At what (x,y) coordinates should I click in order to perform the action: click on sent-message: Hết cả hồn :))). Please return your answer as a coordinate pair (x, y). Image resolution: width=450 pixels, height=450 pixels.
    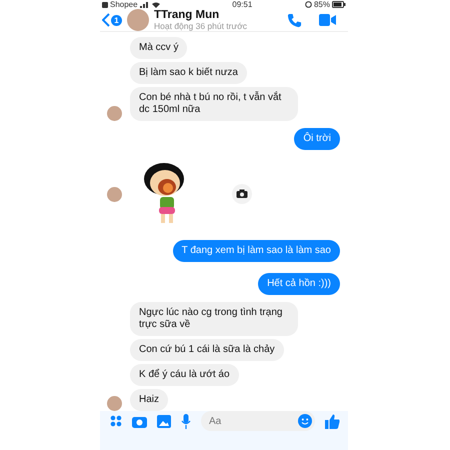
    Looking at the image, I should click on (299, 284).